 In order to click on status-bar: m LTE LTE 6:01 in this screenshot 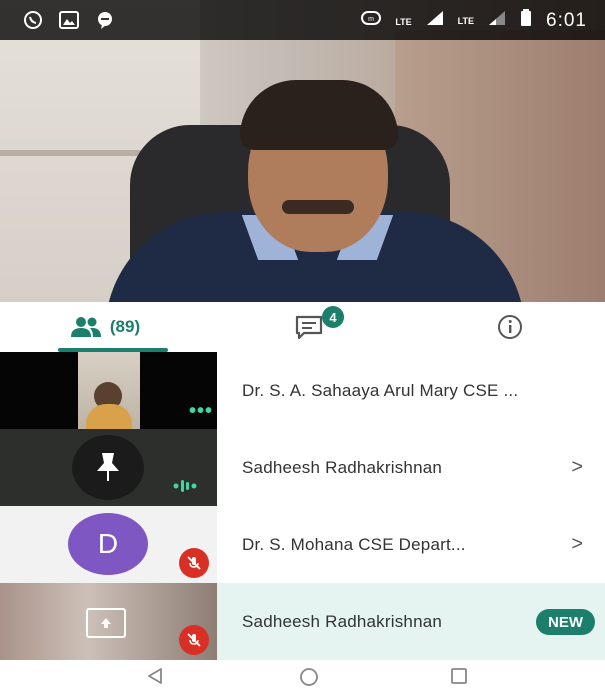, I will do `click(302, 20)`.